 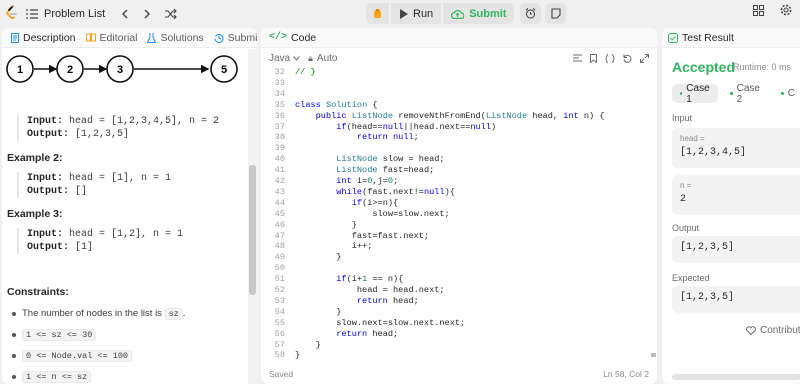 I want to click on case-label: C, so click(x=791, y=93).